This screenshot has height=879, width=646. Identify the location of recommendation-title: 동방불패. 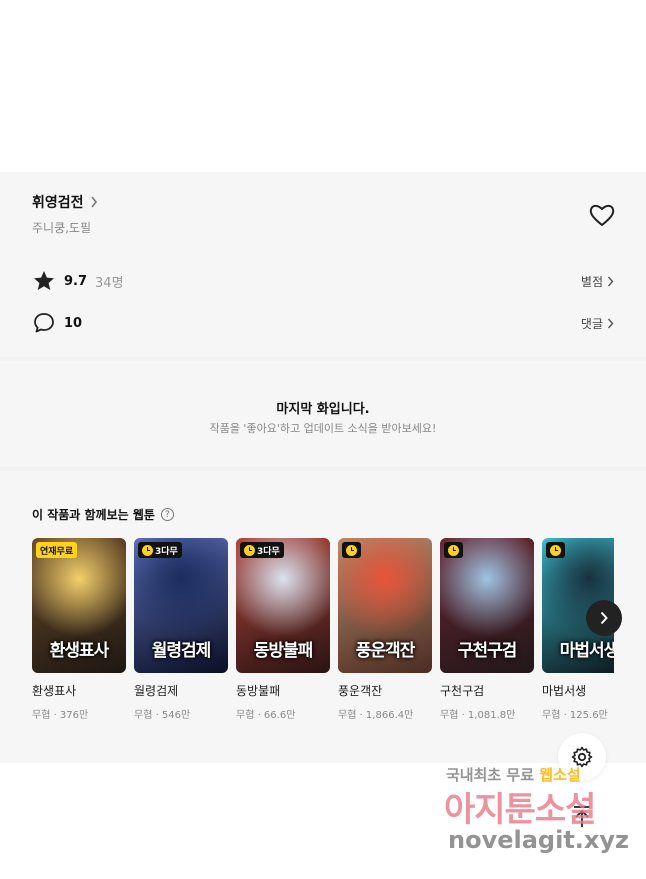
(258, 691).